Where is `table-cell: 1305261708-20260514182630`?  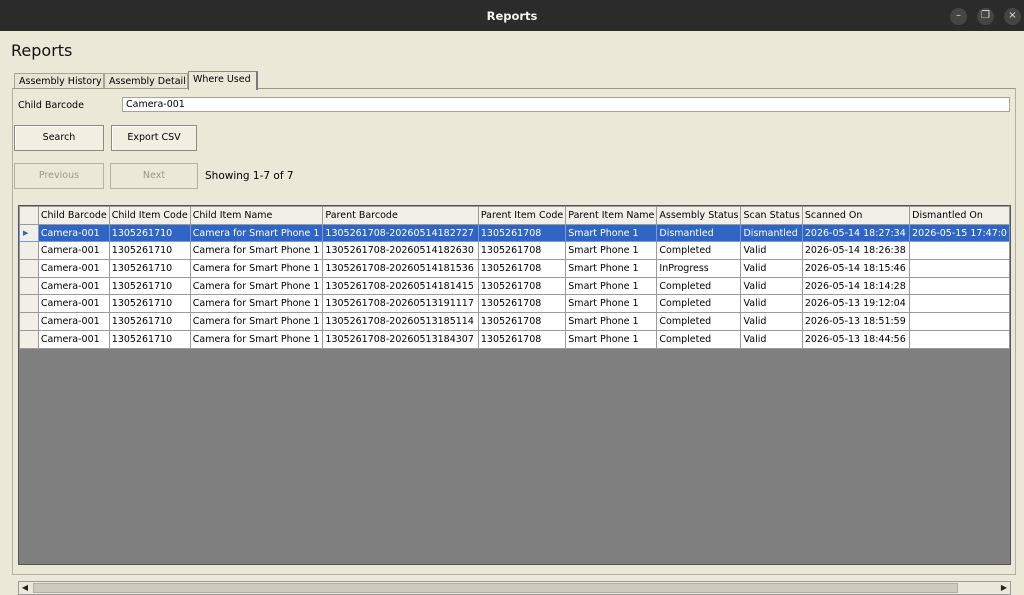
table-cell: 1305261708-20260514182630 is located at coordinates (400, 251).